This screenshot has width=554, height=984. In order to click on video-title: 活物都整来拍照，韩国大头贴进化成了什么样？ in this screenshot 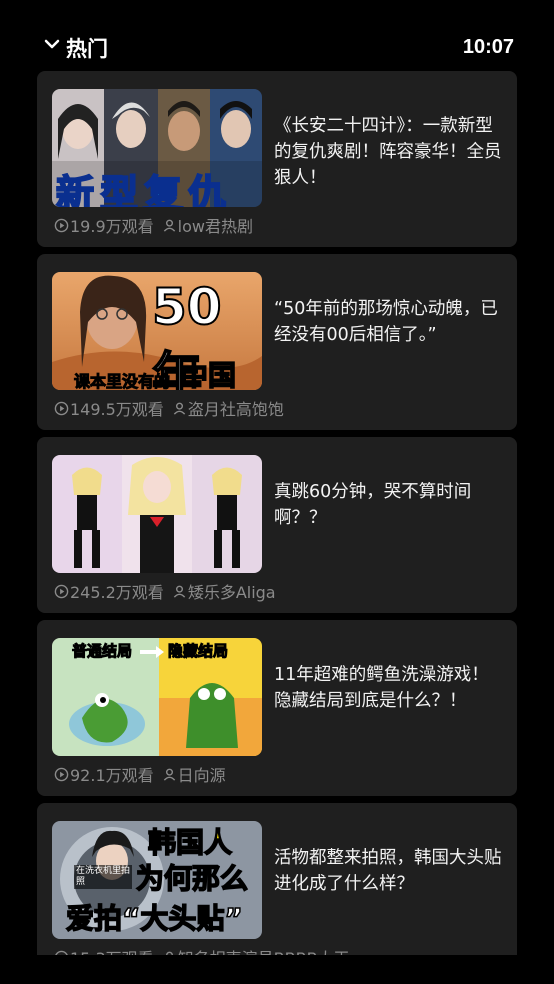, I will do `click(388, 871)`.